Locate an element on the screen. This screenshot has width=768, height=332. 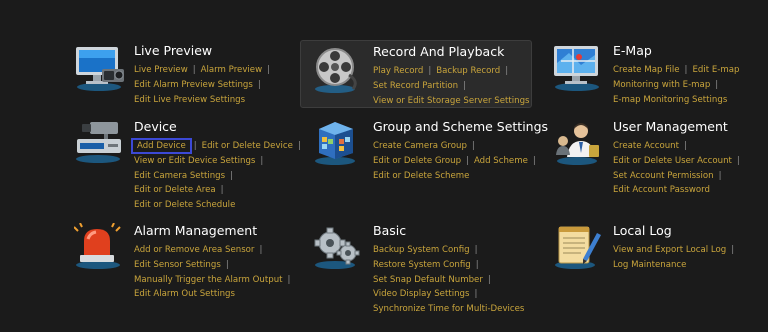
user-admin-icon is located at coordinates (580, 144).